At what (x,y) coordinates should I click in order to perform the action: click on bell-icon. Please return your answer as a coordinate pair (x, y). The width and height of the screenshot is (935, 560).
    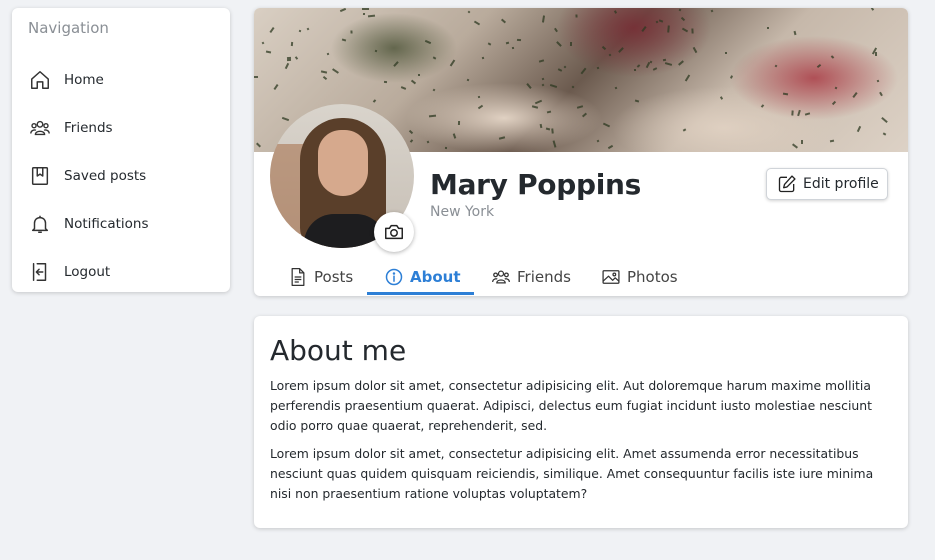
    Looking at the image, I should click on (40, 224).